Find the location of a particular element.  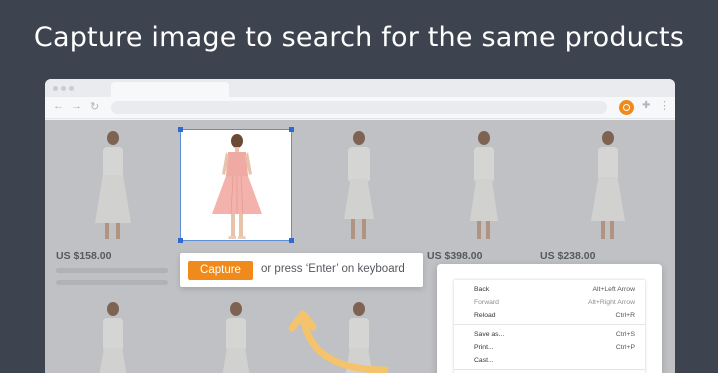

product-price: US $238.00 is located at coordinates (568, 256).